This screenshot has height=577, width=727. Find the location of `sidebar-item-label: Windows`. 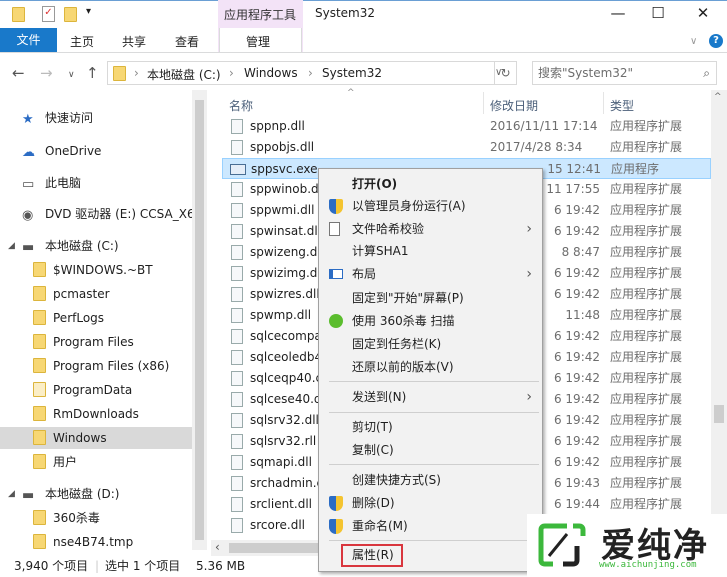

sidebar-item-label: Windows is located at coordinates (80, 438).